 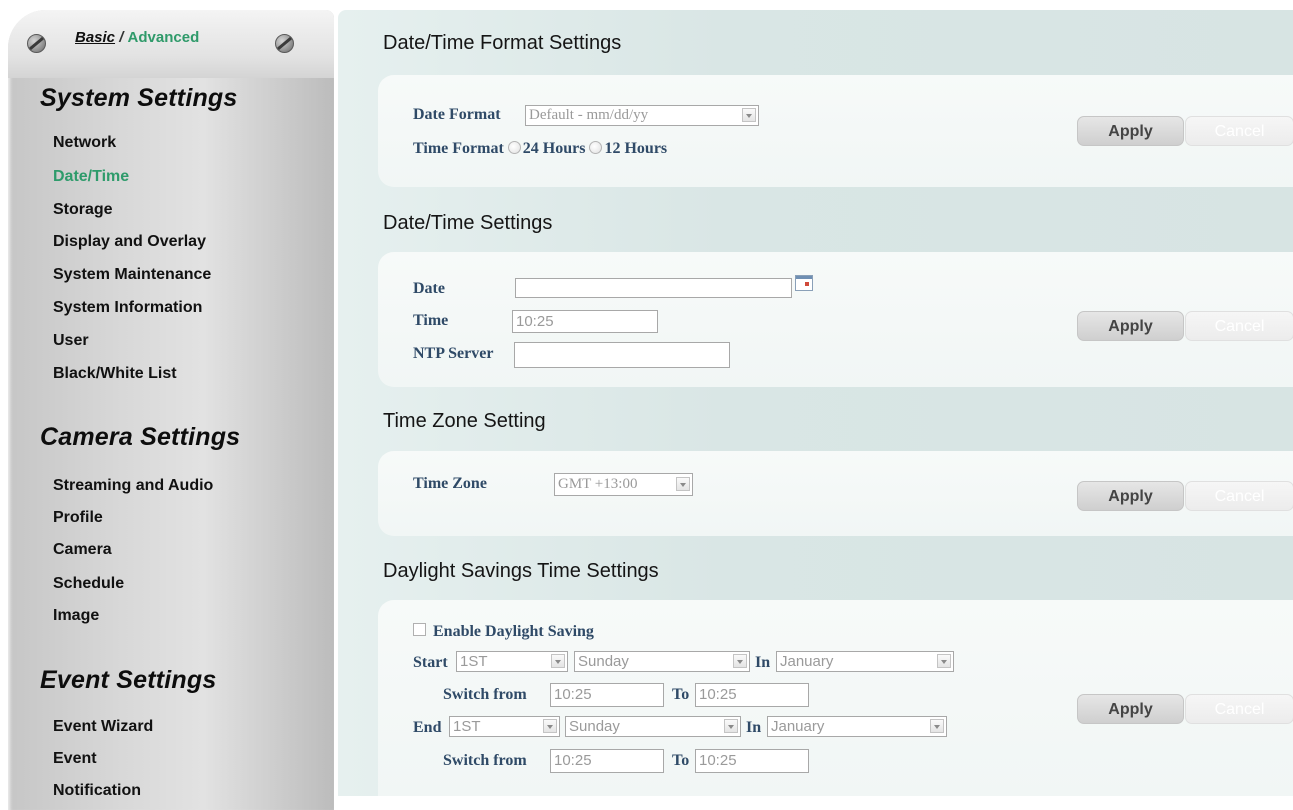 I want to click on date-format-select: Default - mm/dd/yy, so click(x=642, y=115).